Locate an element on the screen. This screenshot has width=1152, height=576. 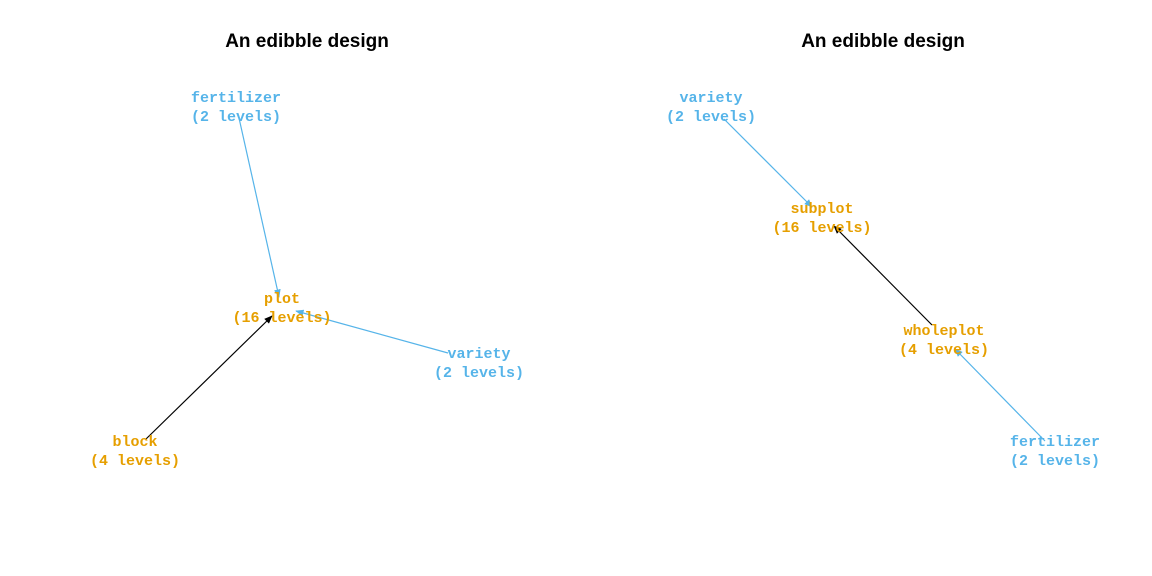
edge-wholeplot-to-subplot is located at coordinates (883, 275).